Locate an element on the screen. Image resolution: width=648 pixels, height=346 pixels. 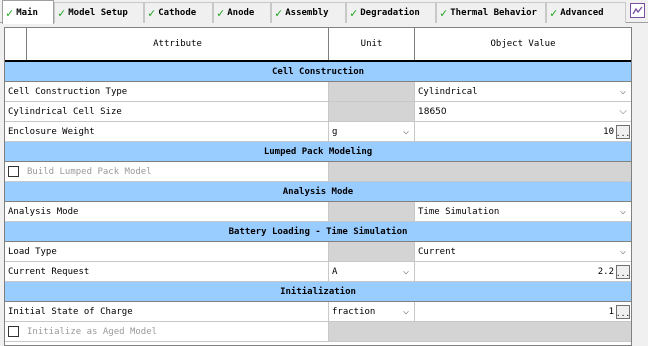
unit-value: A is located at coordinates (335, 271).